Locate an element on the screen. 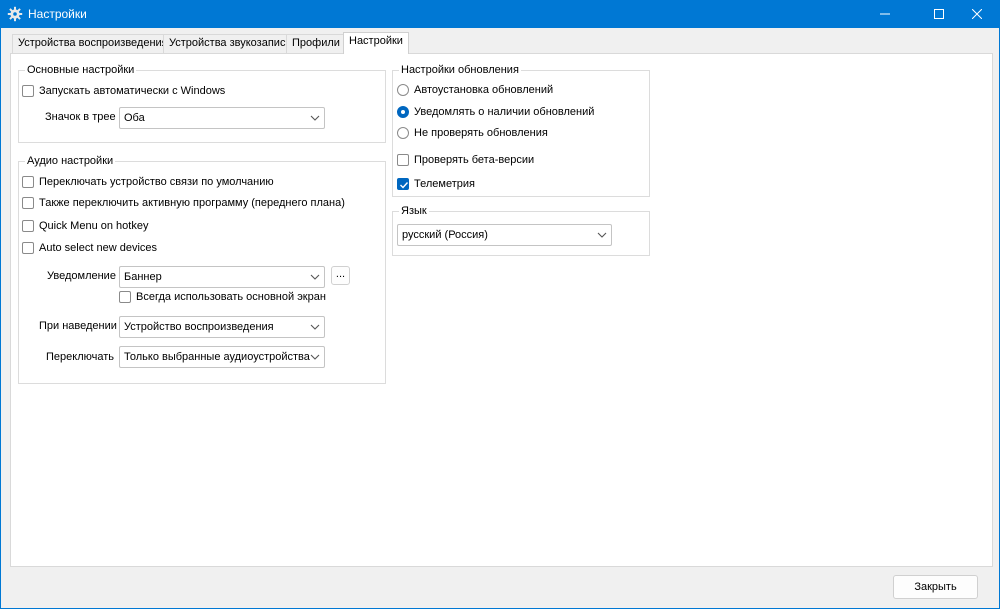 The image size is (1000, 609). hover-label: При наведении is located at coordinates (78, 326).